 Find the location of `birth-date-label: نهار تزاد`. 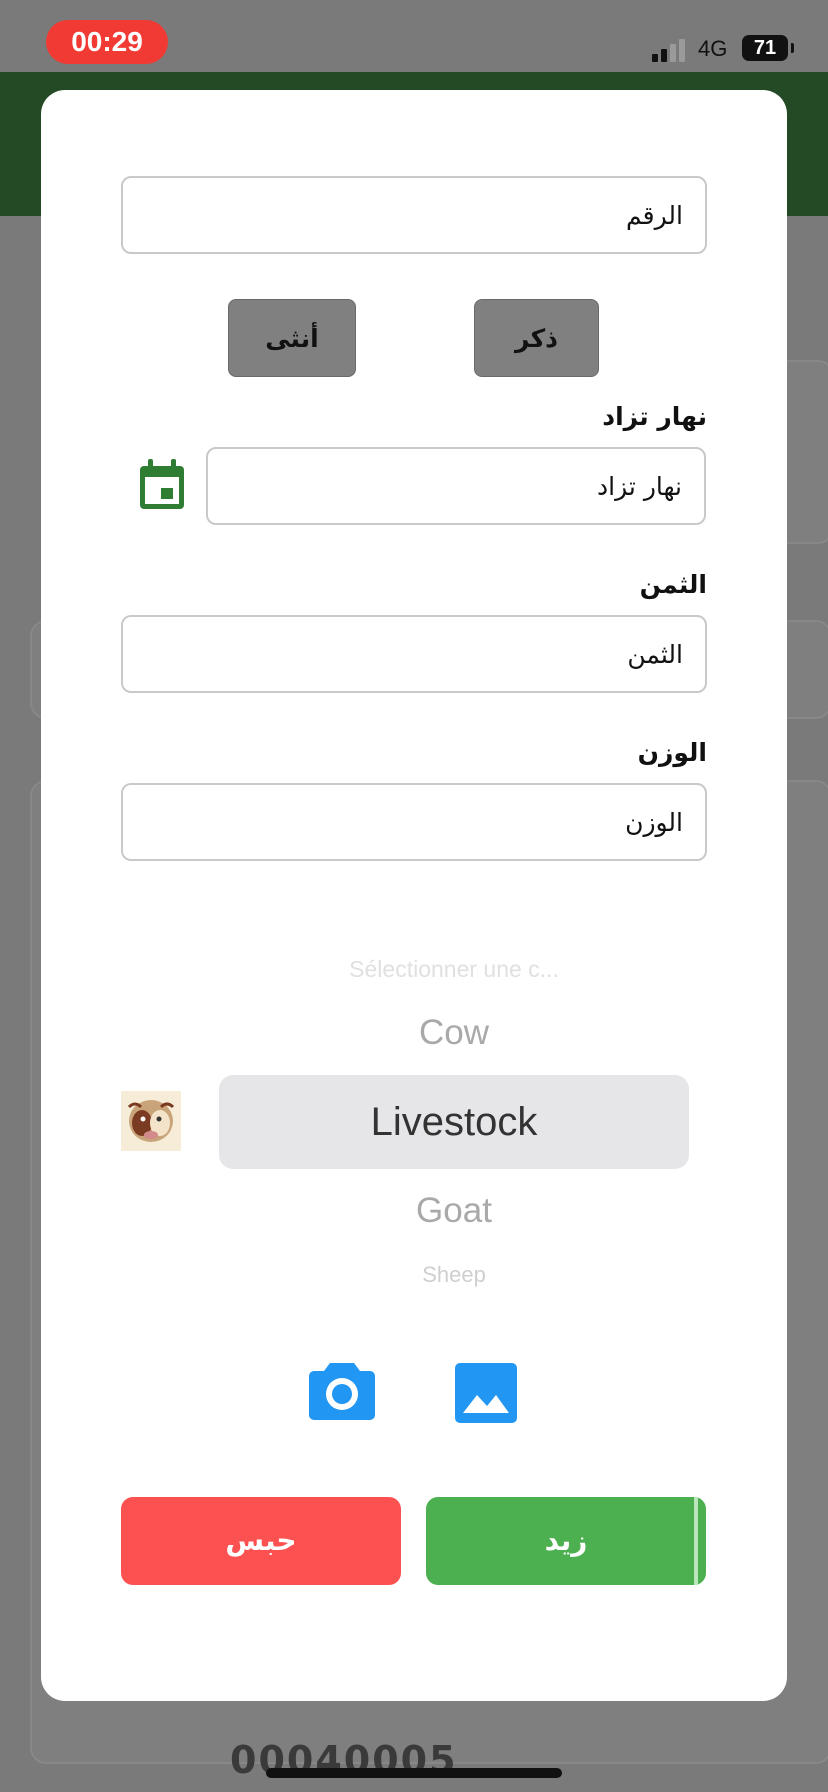

birth-date-label: نهار تزاد is located at coordinates (654, 416).